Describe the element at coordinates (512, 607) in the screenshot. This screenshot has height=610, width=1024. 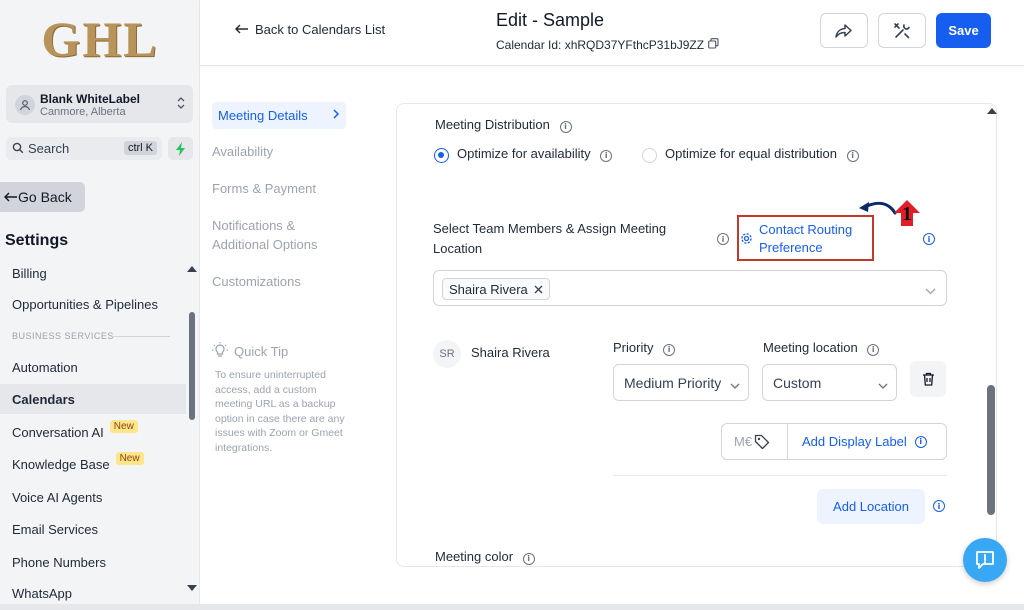
I see `horizontal-scrollbar` at that location.